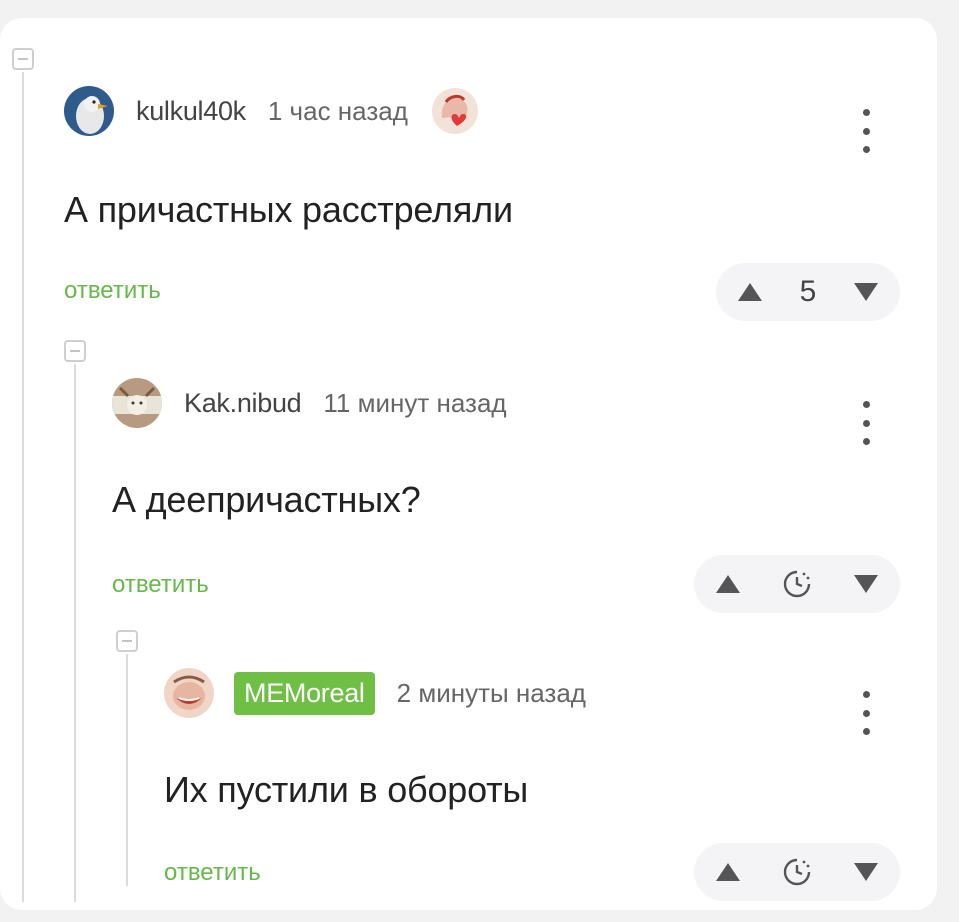 The height and width of the screenshot is (922, 959). I want to click on username-tag: MEMoreal, so click(304, 693).